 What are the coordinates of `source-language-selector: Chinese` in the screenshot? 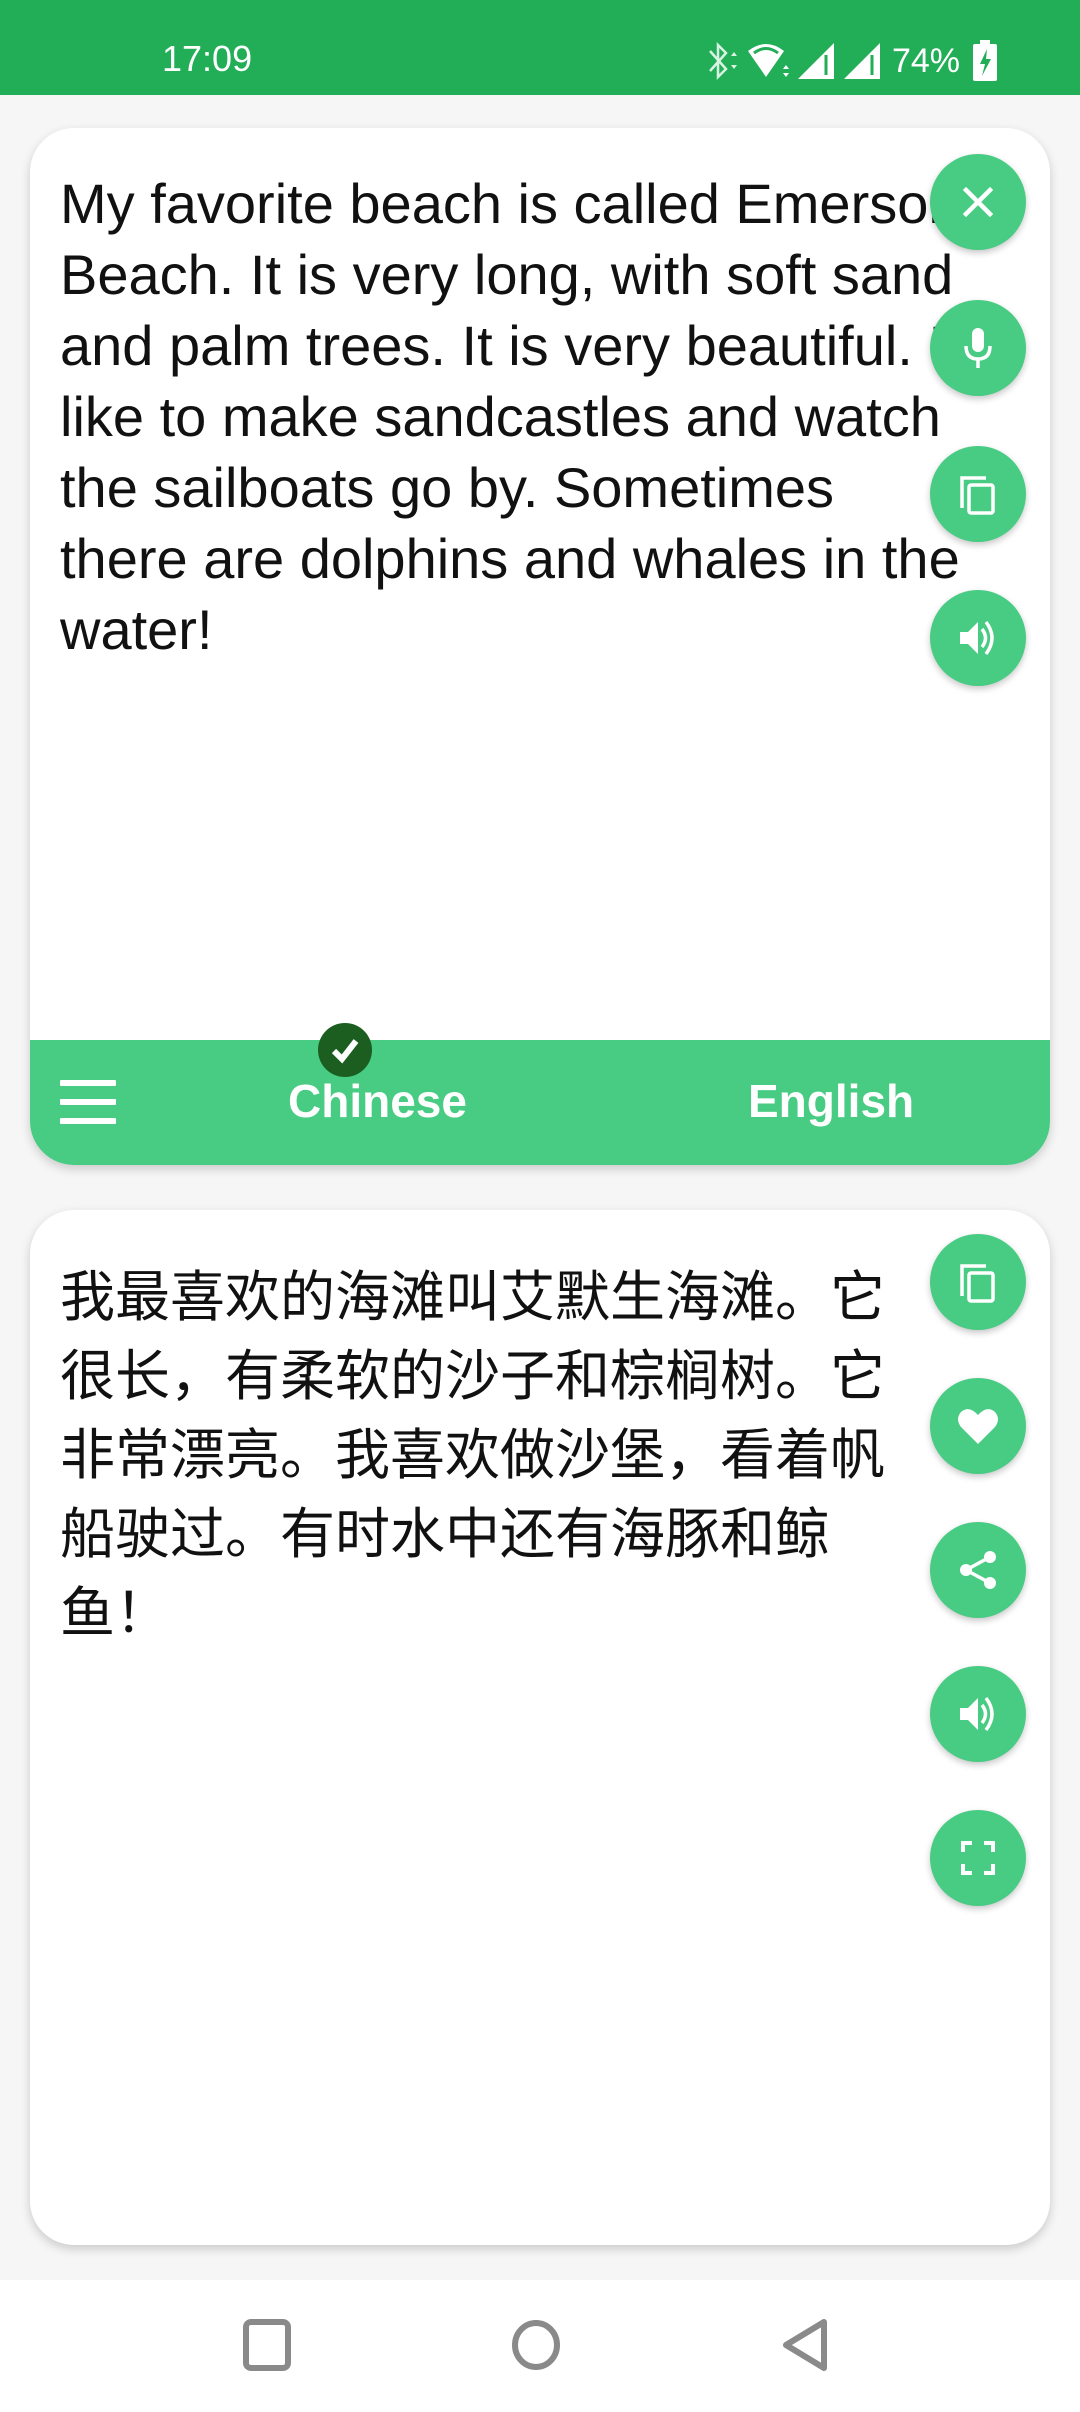 It's located at (377, 1101).